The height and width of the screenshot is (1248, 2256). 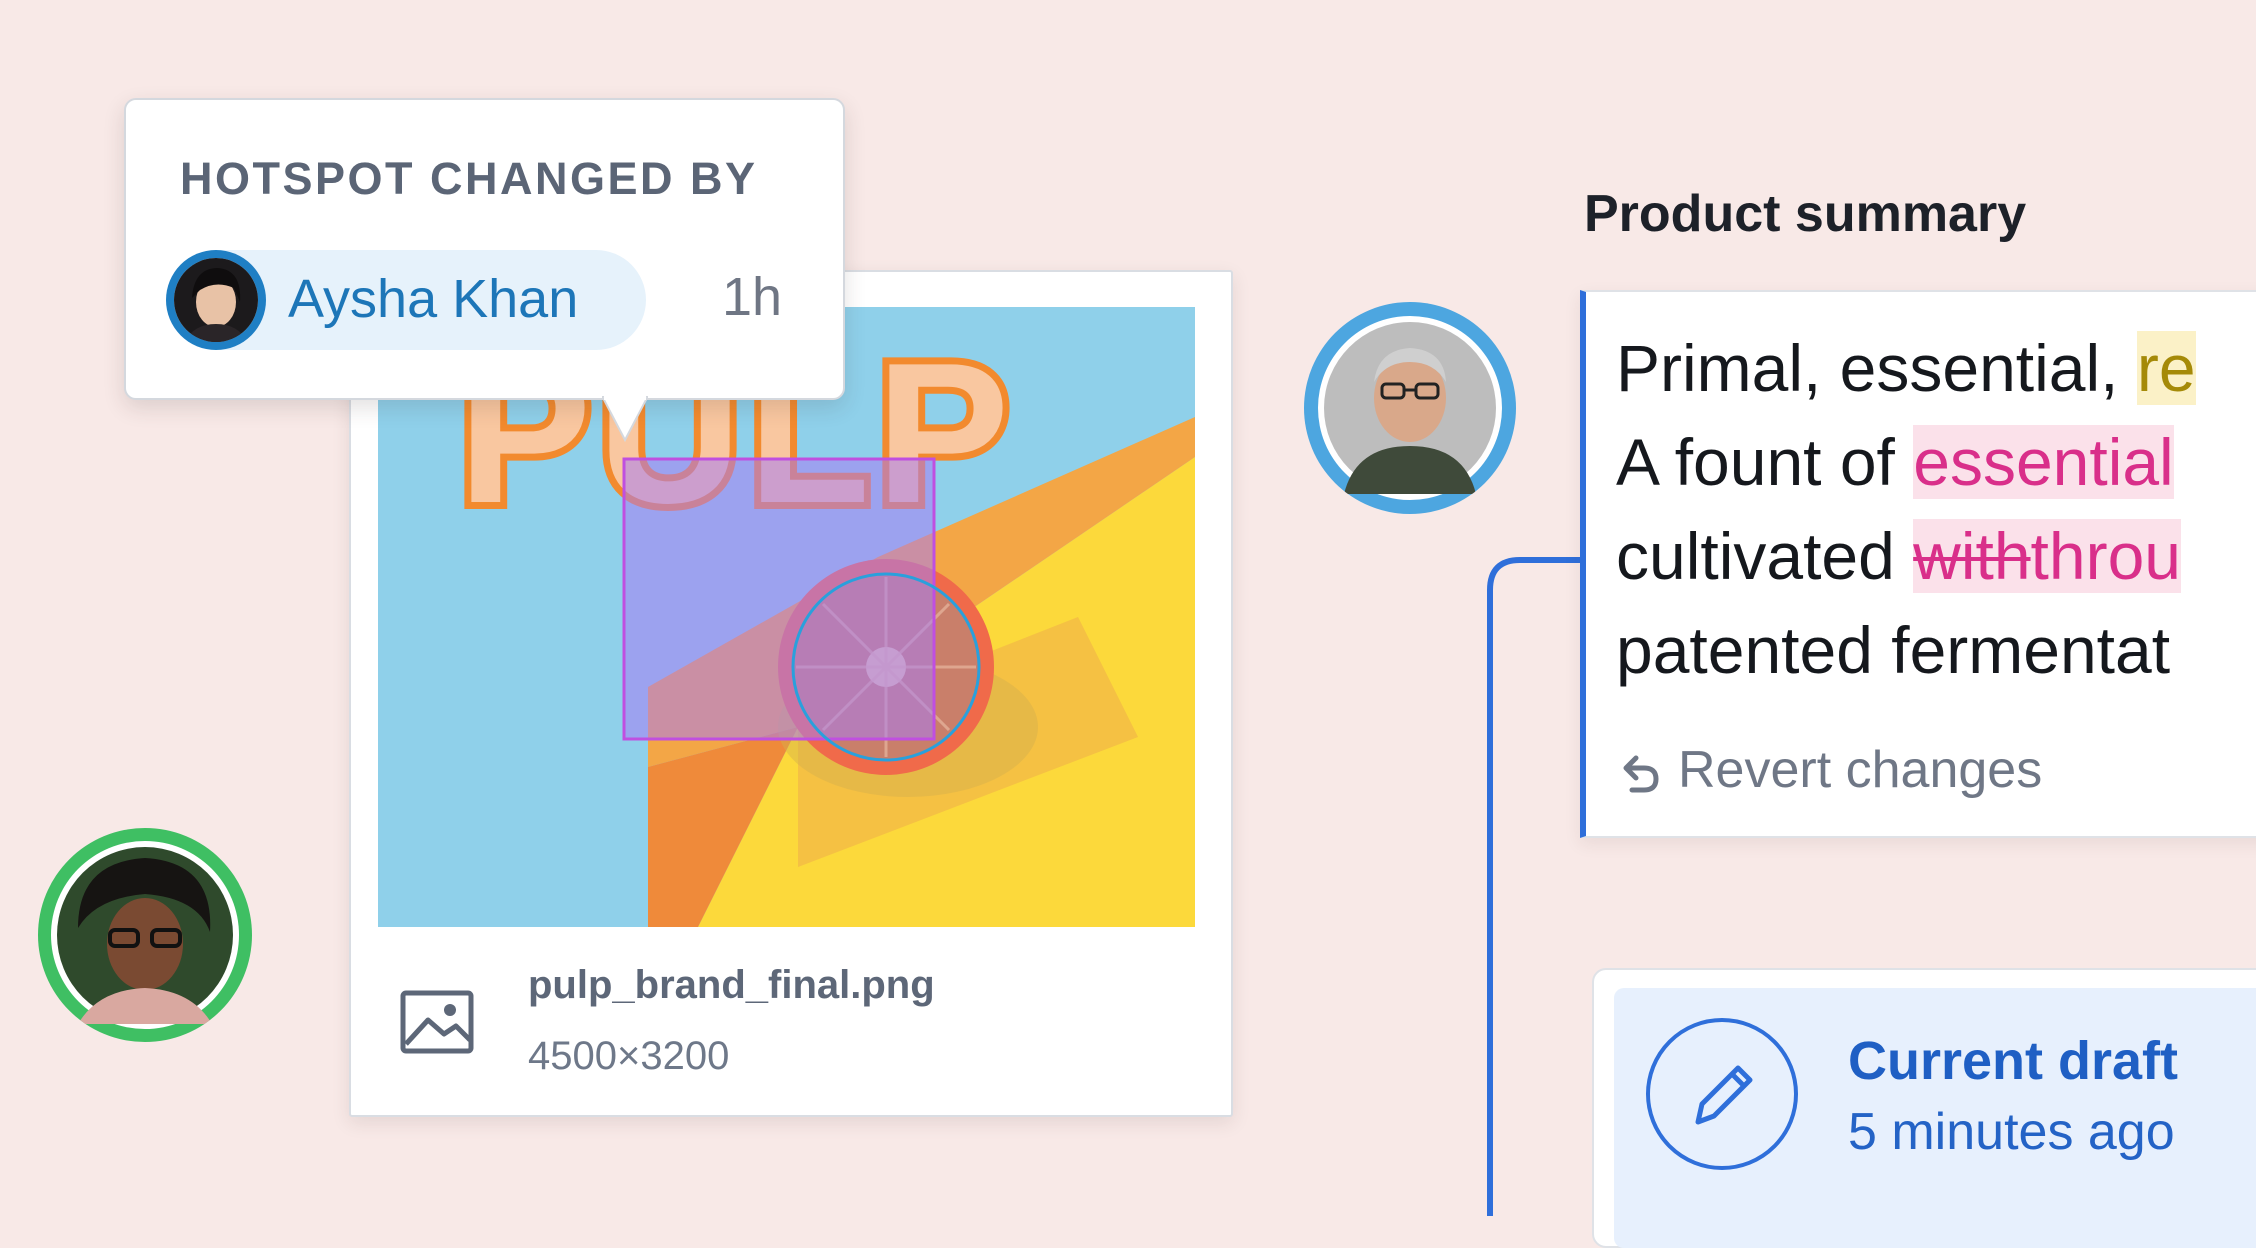 What do you see at coordinates (2013, 1061) in the screenshot?
I see `draft-title: Current draft` at bounding box center [2013, 1061].